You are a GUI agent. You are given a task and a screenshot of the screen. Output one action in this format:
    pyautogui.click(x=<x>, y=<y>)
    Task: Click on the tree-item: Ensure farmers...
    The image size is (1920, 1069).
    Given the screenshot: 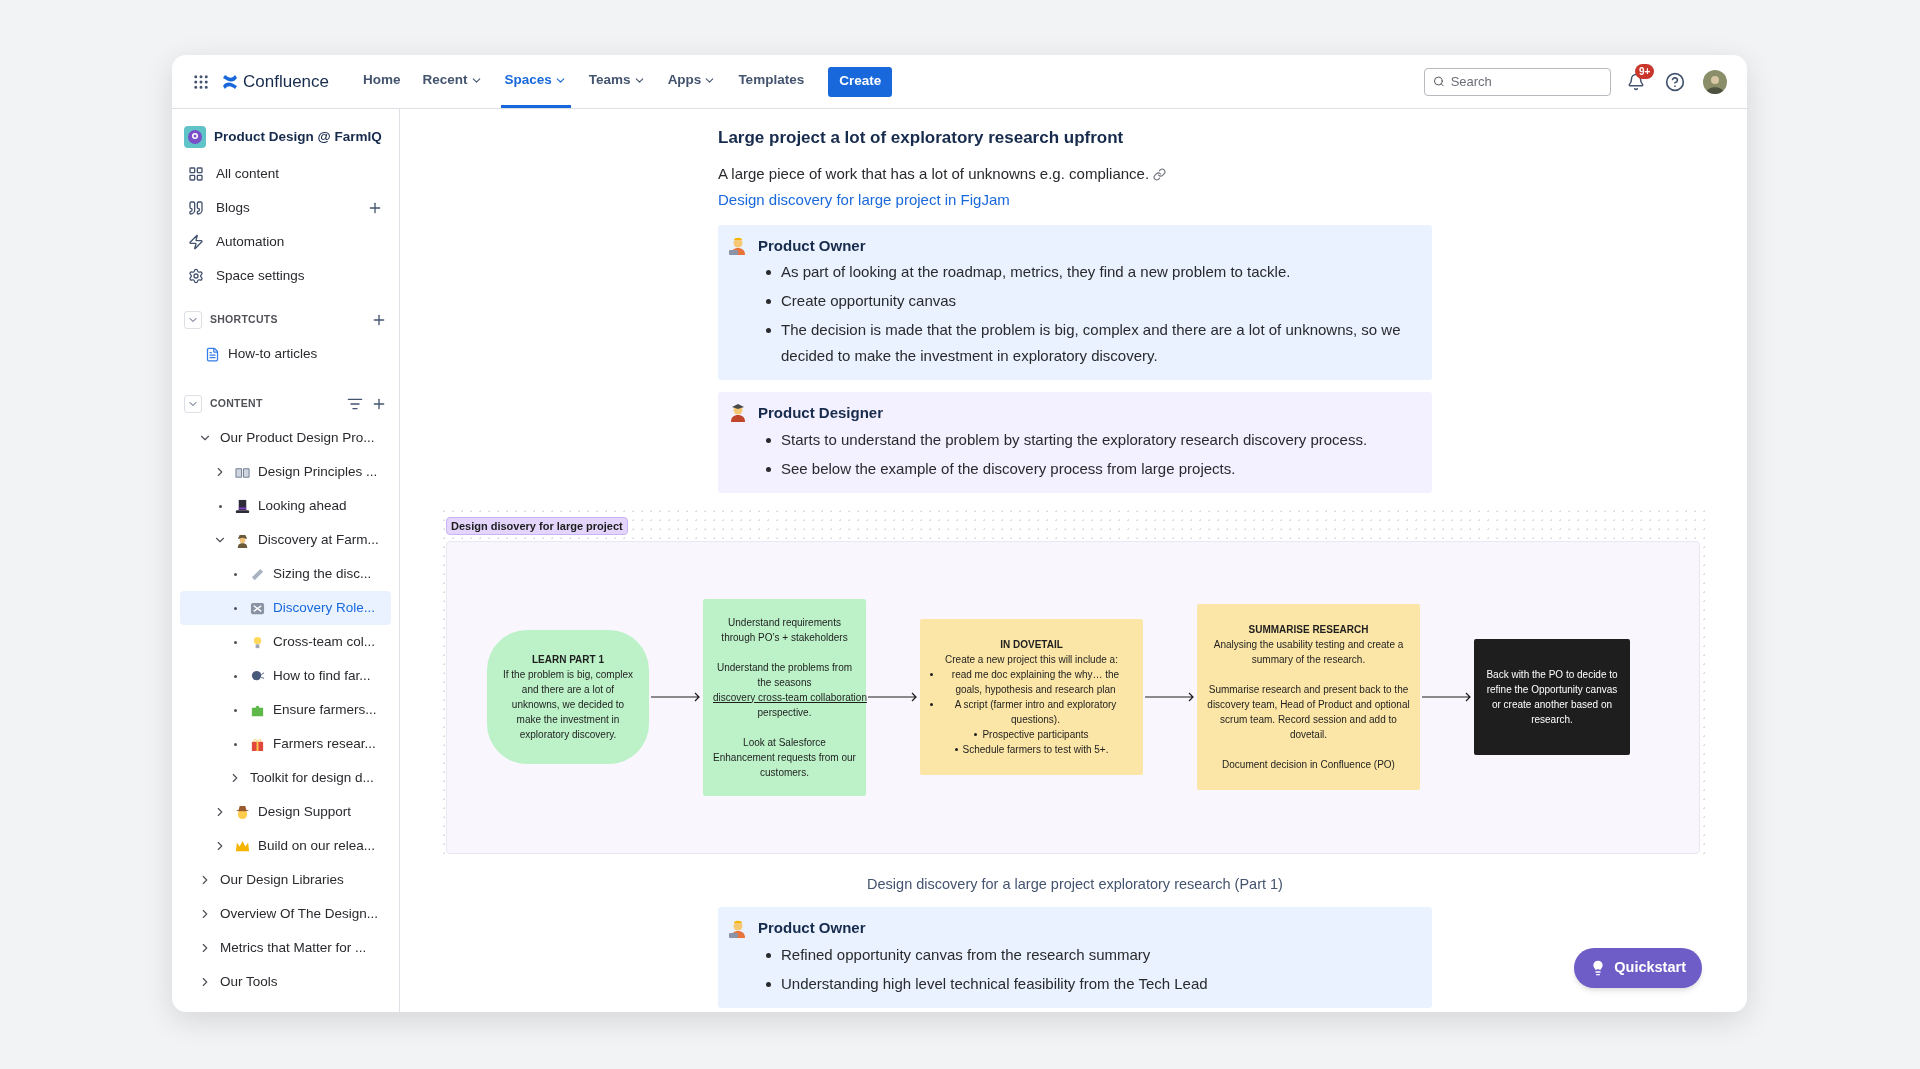 What is the action you would take?
    pyautogui.click(x=285, y=710)
    